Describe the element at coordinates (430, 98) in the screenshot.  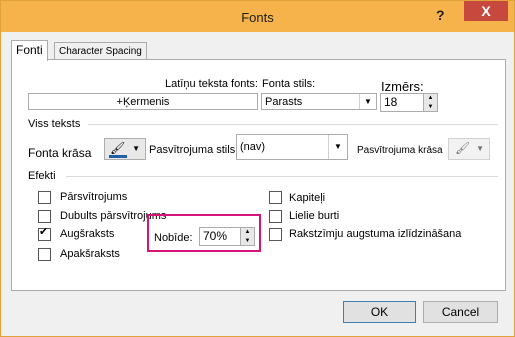
I see `spin-up-icon: ▲` at that location.